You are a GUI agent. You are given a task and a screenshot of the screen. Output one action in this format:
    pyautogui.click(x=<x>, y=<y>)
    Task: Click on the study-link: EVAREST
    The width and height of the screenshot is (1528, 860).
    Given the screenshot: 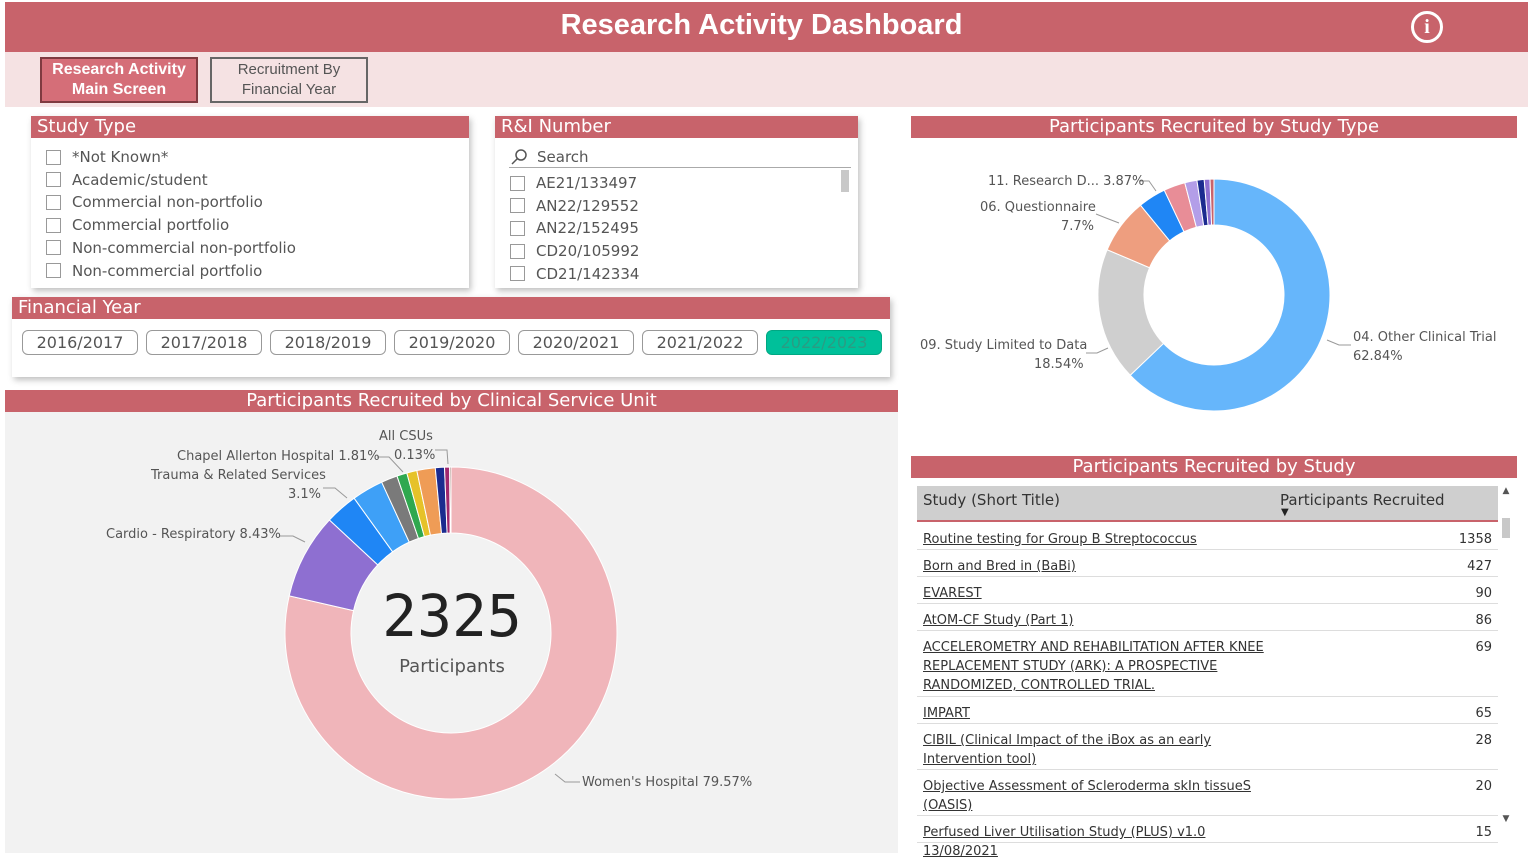 What is the action you would take?
    pyautogui.click(x=1098, y=593)
    